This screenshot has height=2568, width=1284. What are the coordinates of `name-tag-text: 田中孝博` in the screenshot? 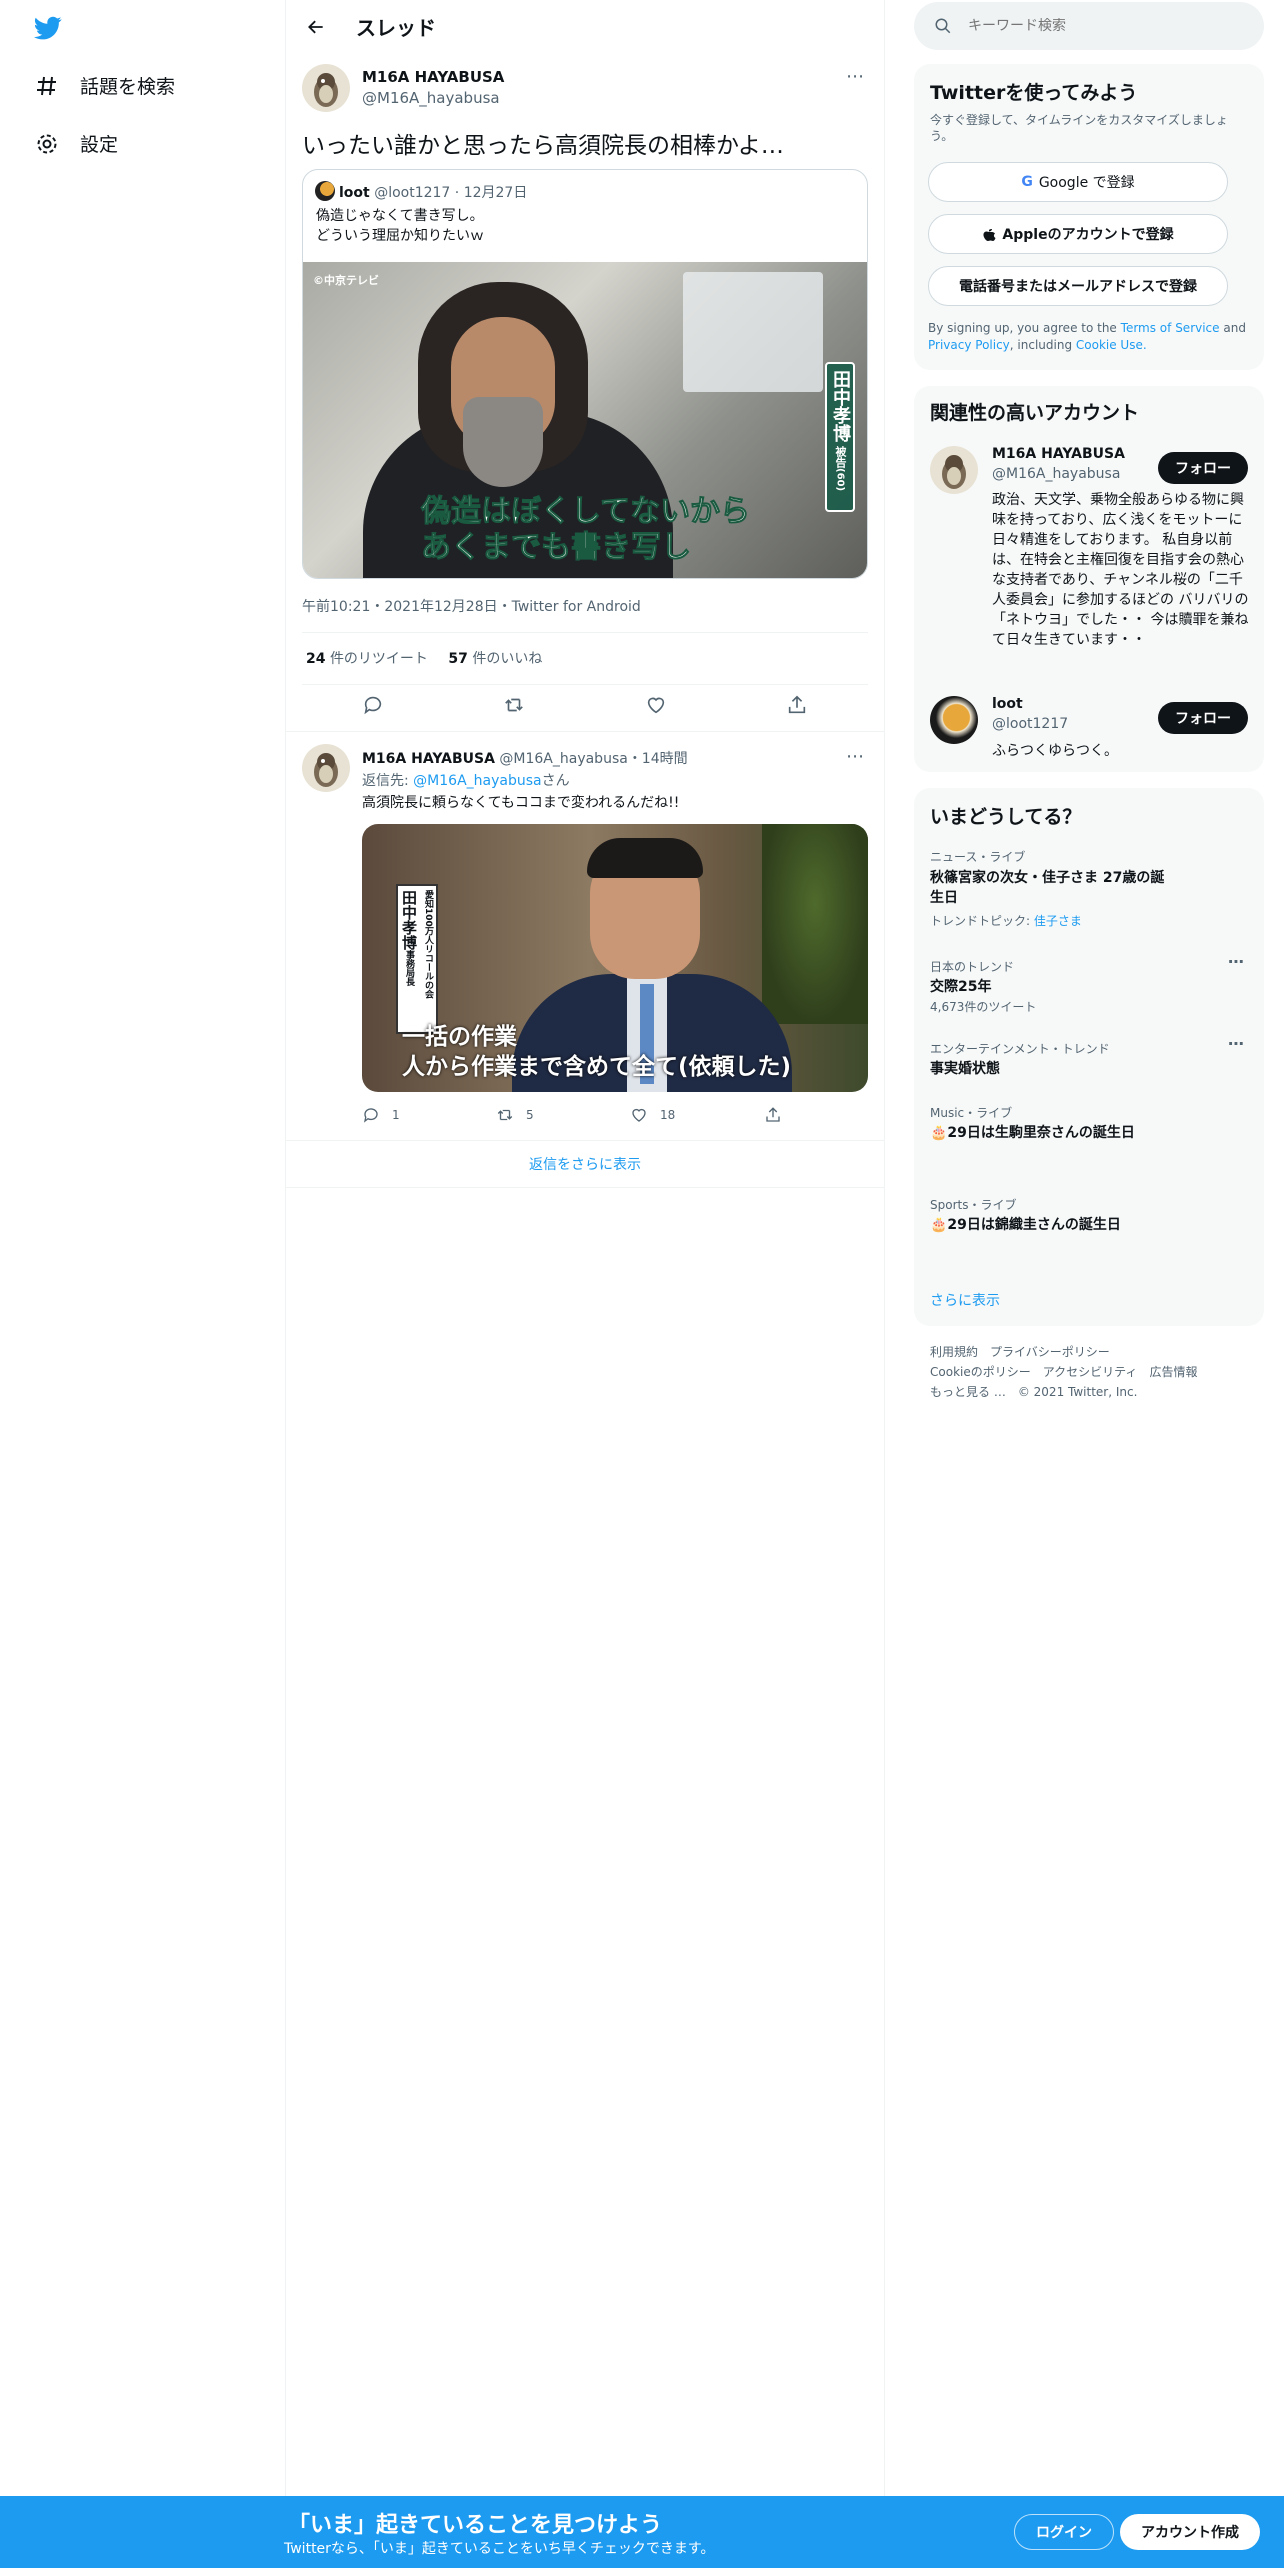 It's located at (840, 406).